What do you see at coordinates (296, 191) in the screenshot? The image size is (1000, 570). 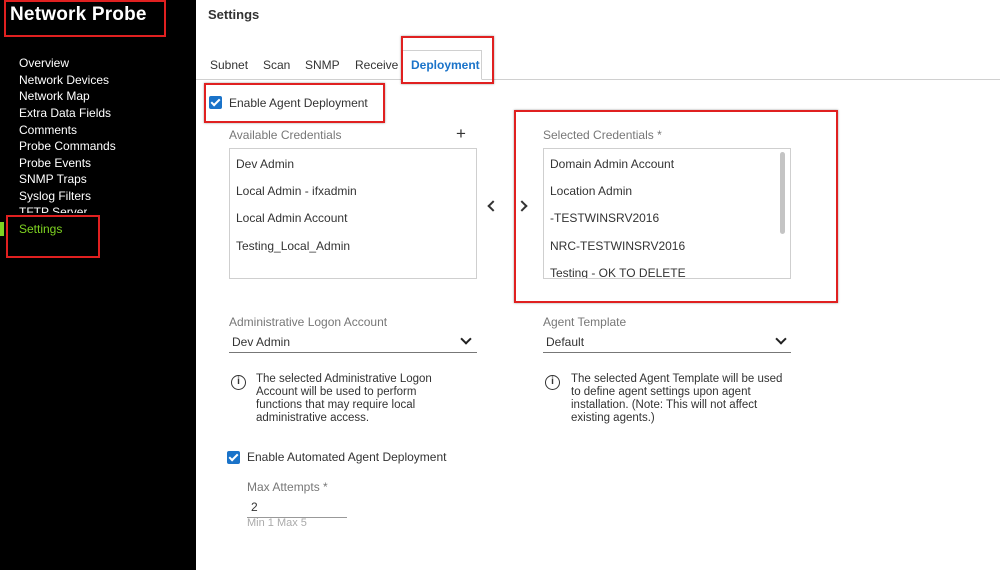 I see `list-item: Local Admin - ifxadmin` at bounding box center [296, 191].